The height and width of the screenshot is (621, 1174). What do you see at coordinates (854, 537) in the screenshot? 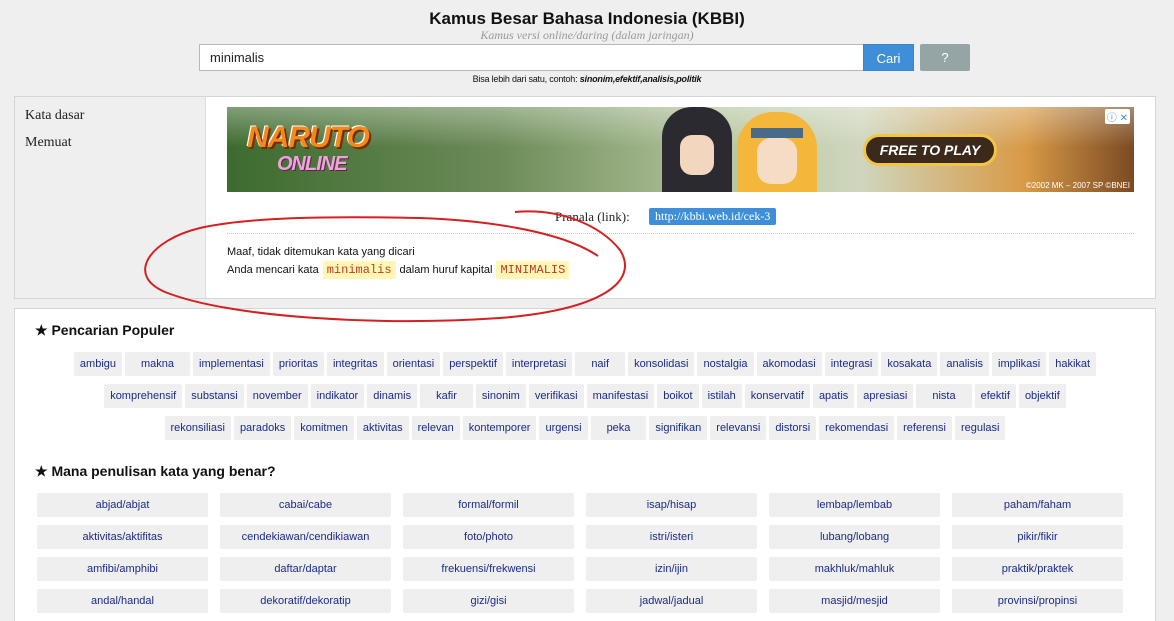
I see `spelling-item: lubang/lobang` at bounding box center [854, 537].